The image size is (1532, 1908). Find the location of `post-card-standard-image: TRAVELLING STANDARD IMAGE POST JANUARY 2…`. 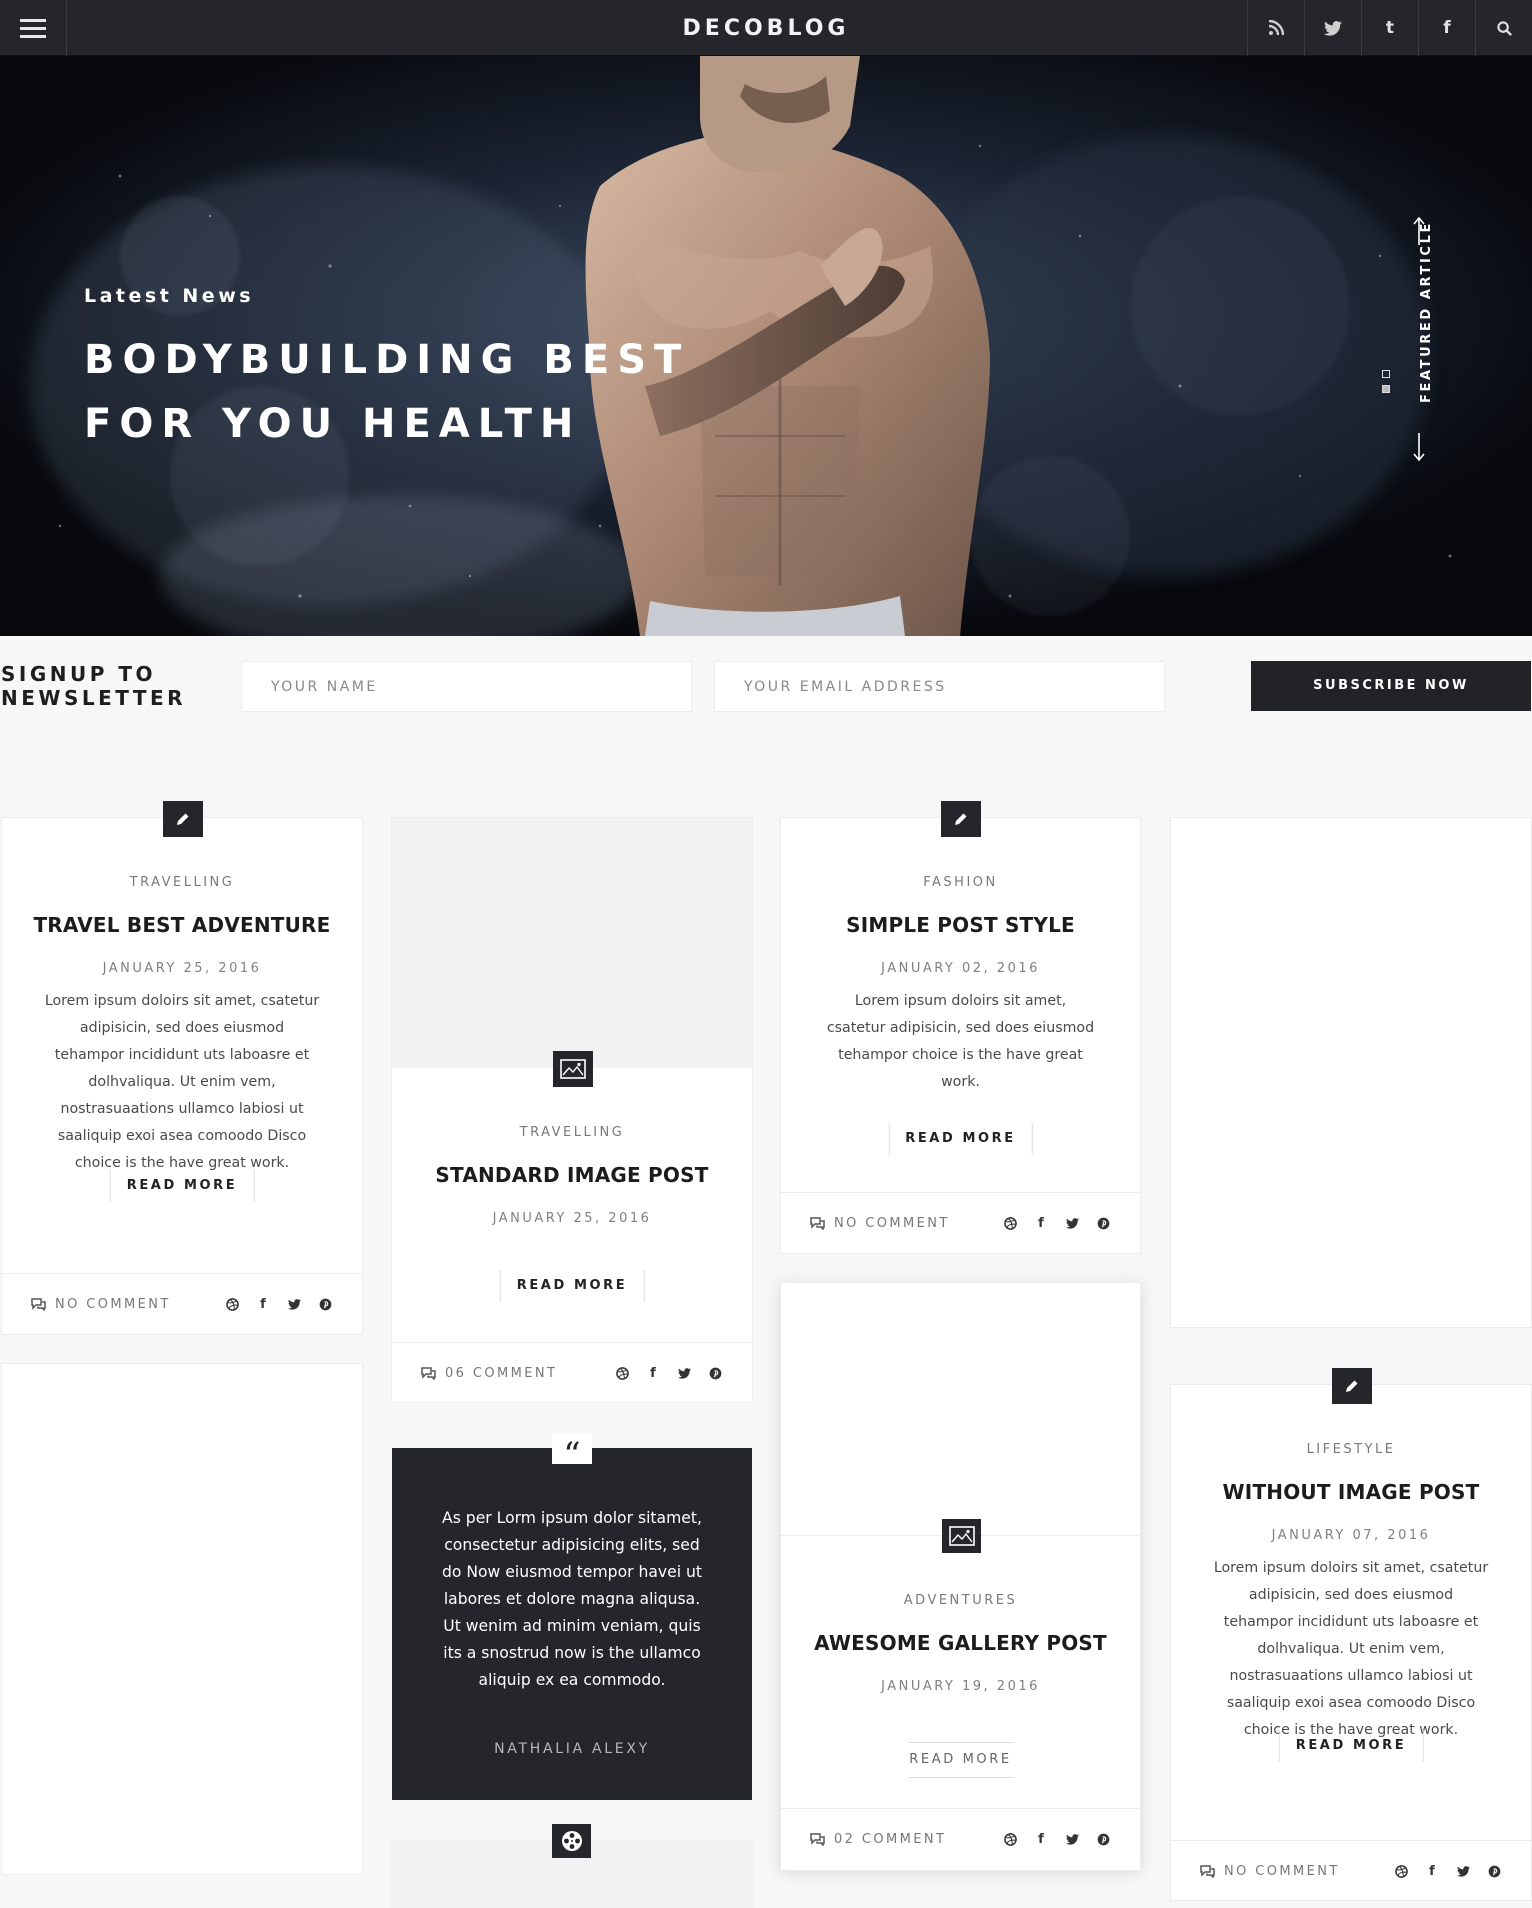

post-card-standard-image: TRAVELLING STANDARD IMAGE POST JANUARY 2… is located at coordinates (572, 1110).